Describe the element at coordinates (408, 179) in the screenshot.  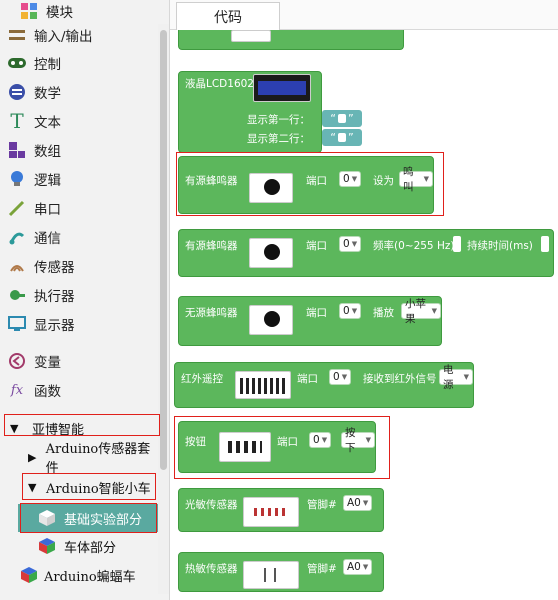
I see `state-value: 鸣叫` at that location.